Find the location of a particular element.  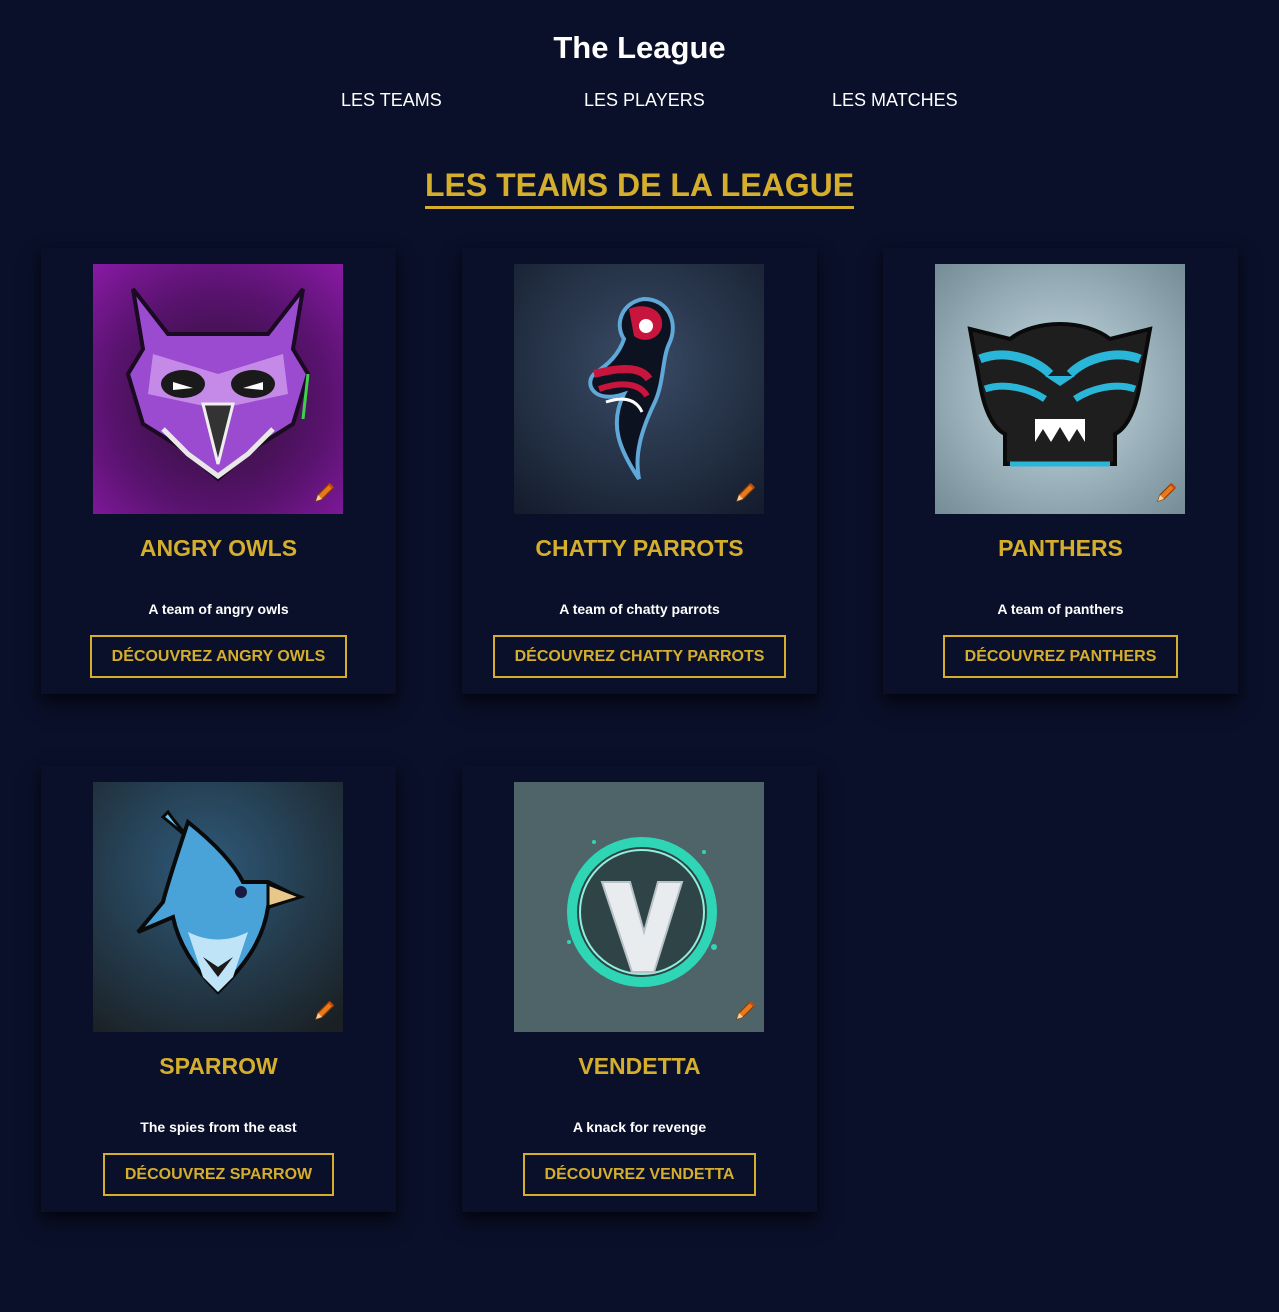

nav-link-matches: LES MATCHES is located at coordinates (895, 100).